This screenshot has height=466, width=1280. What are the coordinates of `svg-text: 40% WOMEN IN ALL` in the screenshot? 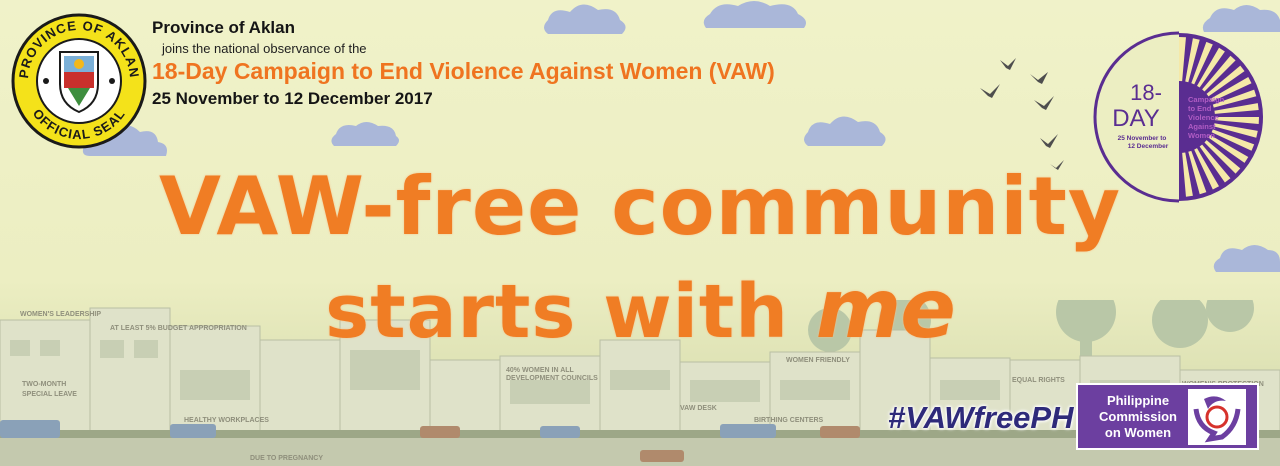 It's located at (540, 370).